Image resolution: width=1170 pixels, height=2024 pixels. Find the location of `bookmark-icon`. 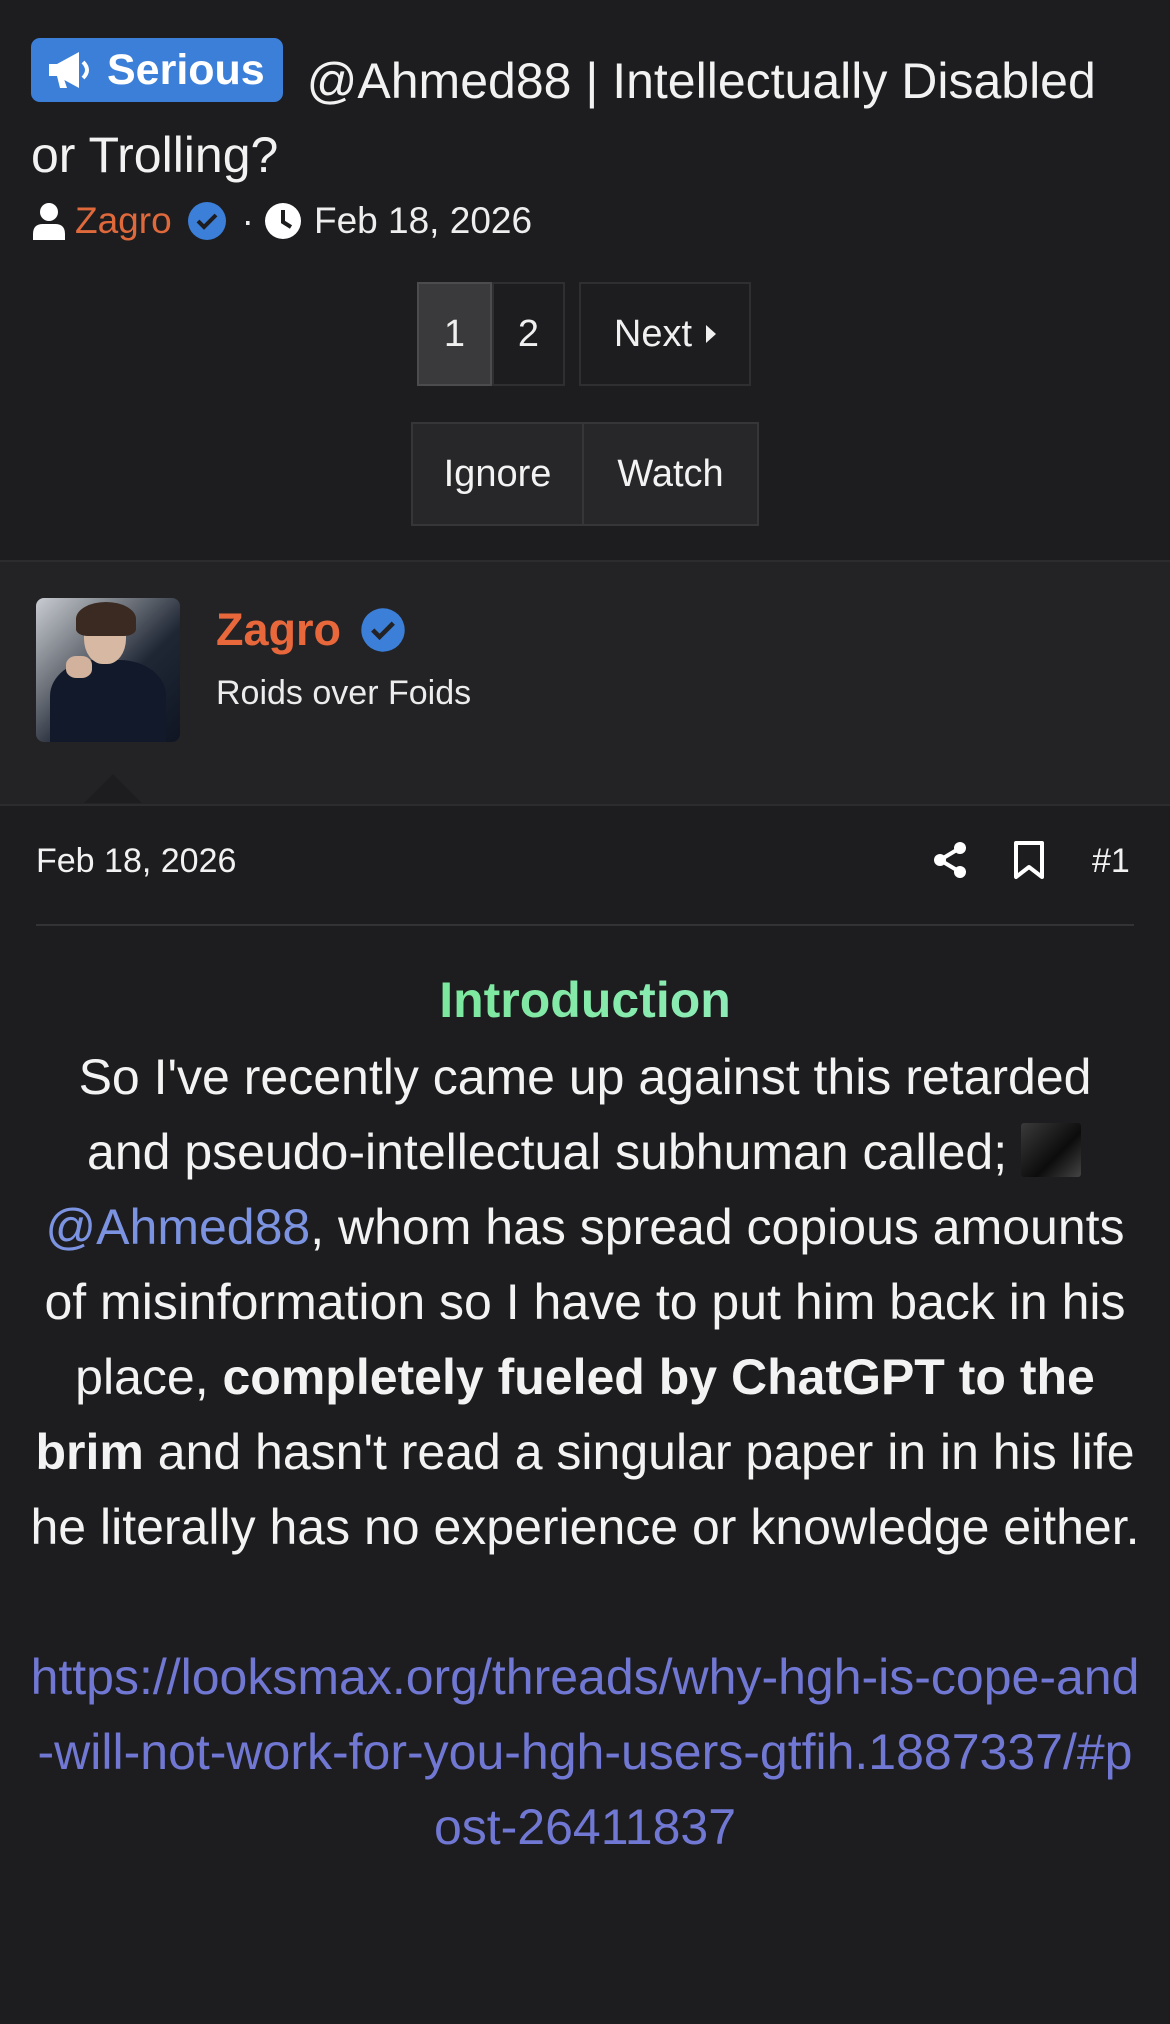

bookmark-icon is located at coordinates (1029, 860).